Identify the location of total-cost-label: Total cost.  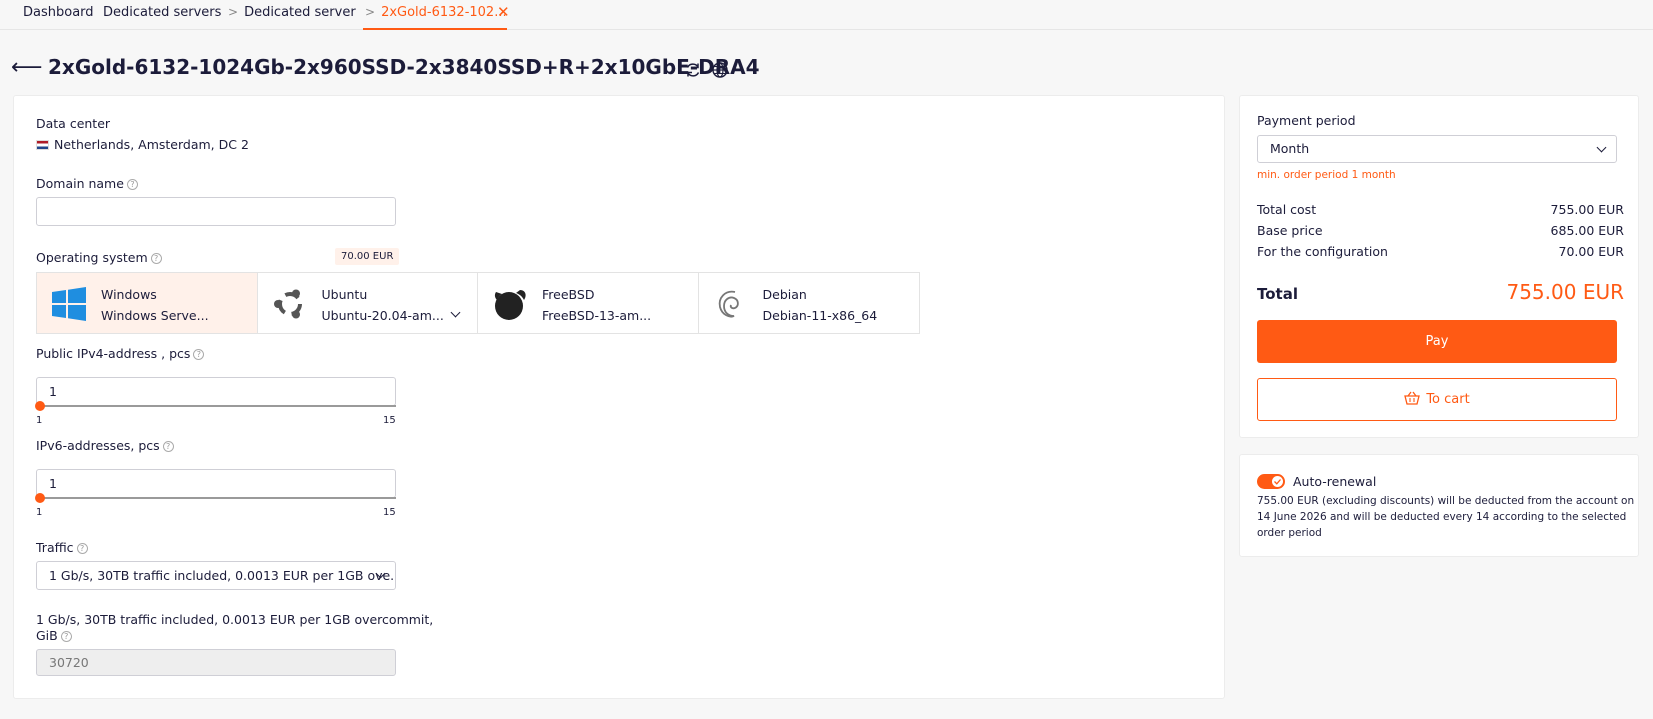
(1287, 209).